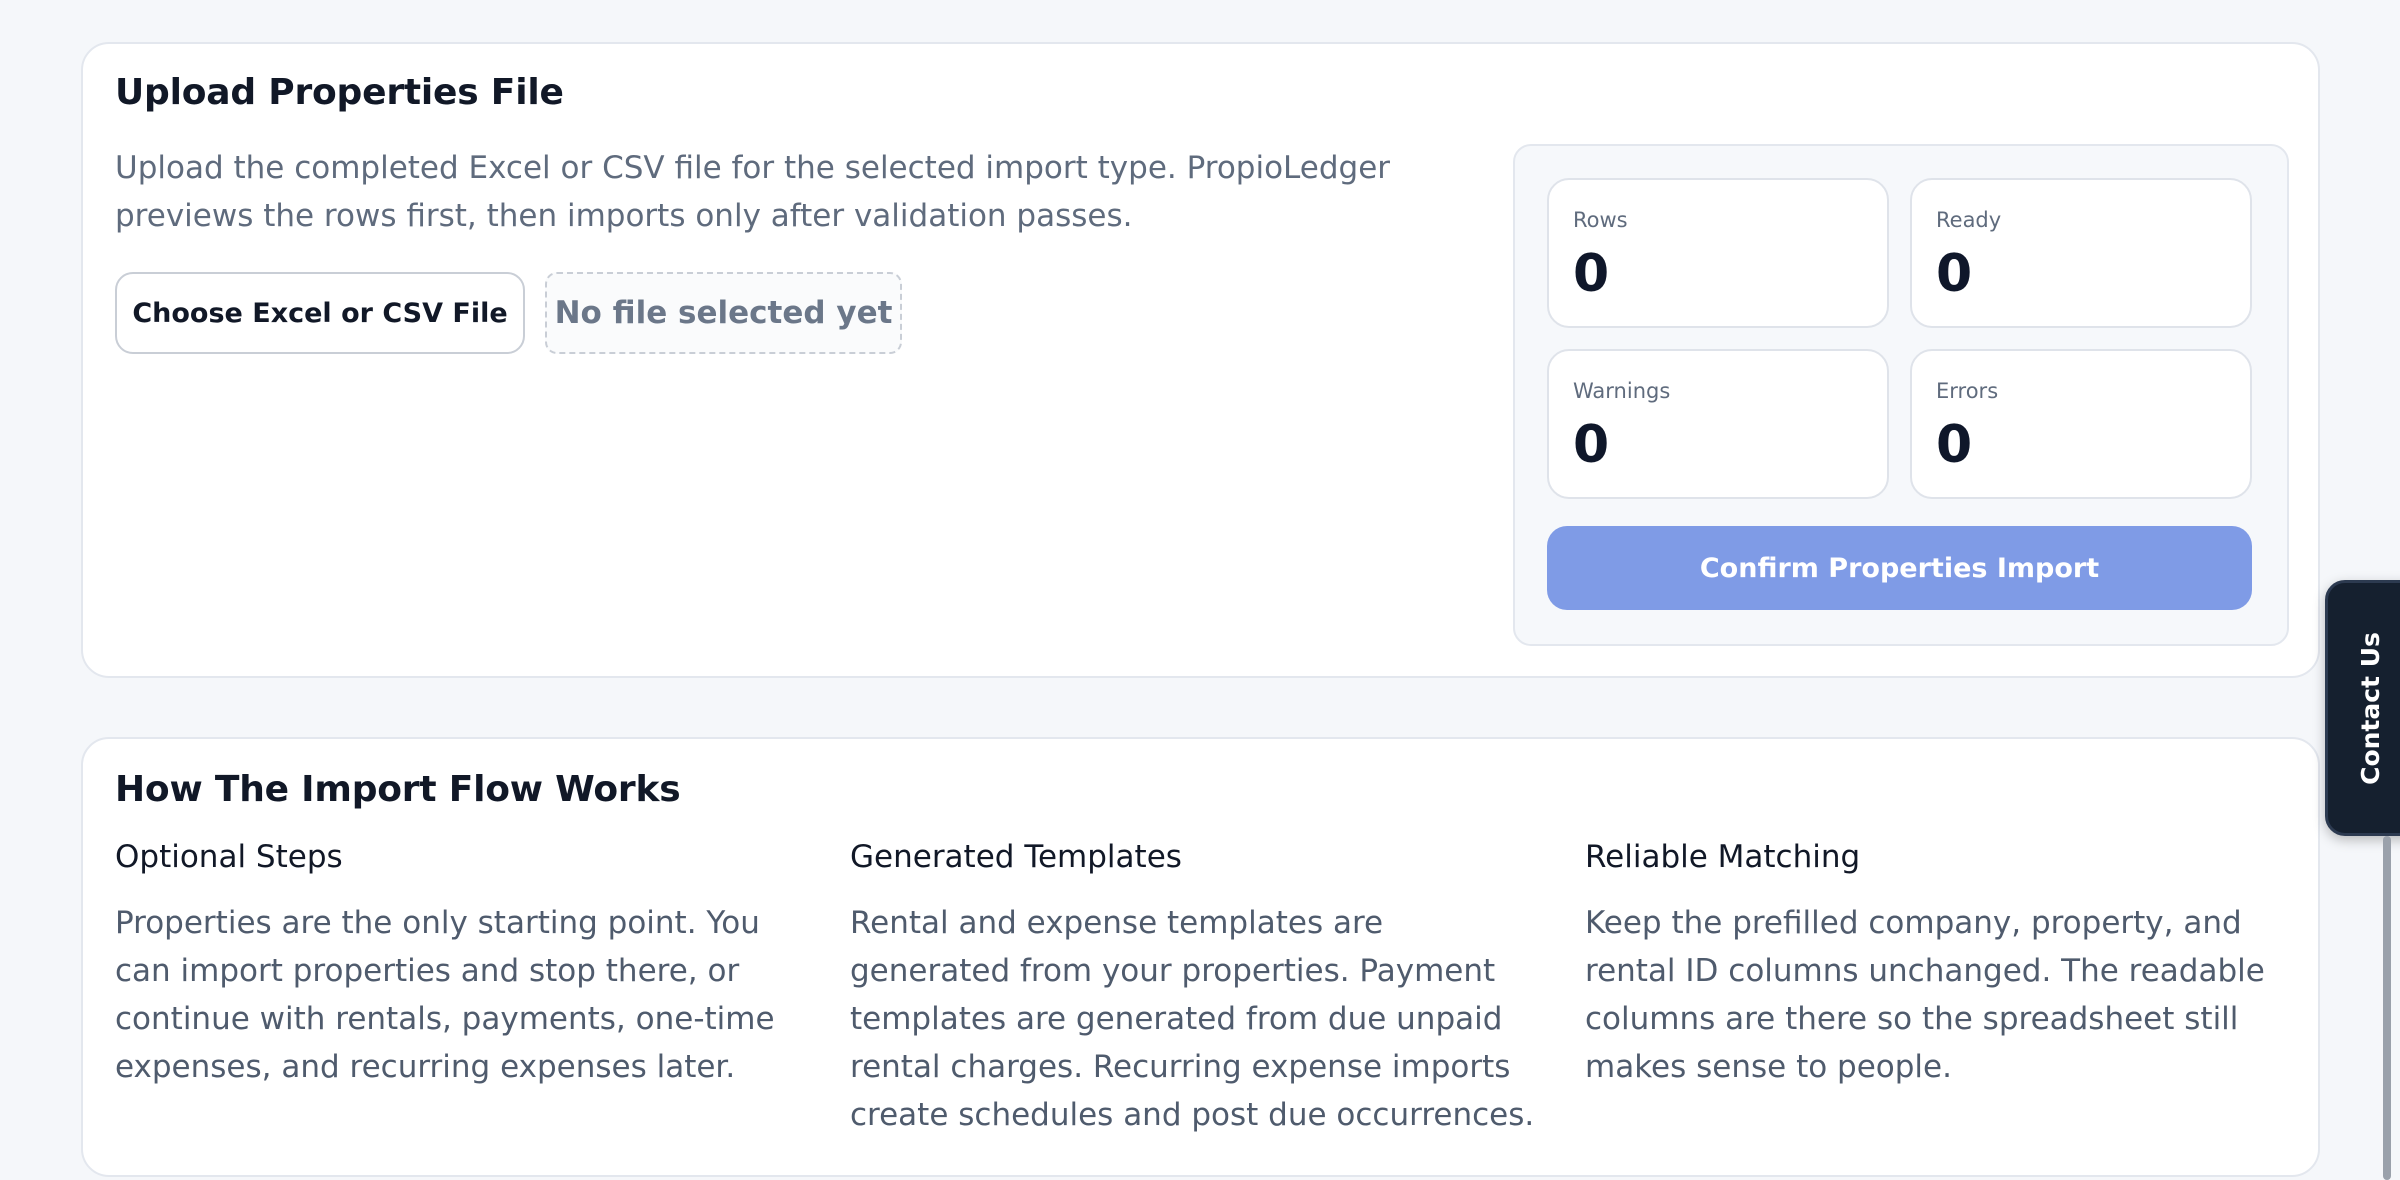  Describe the element at coordinates (1718, 424) in the screenshot. I see `warnings-stat-card: Warnings 0` at that location.